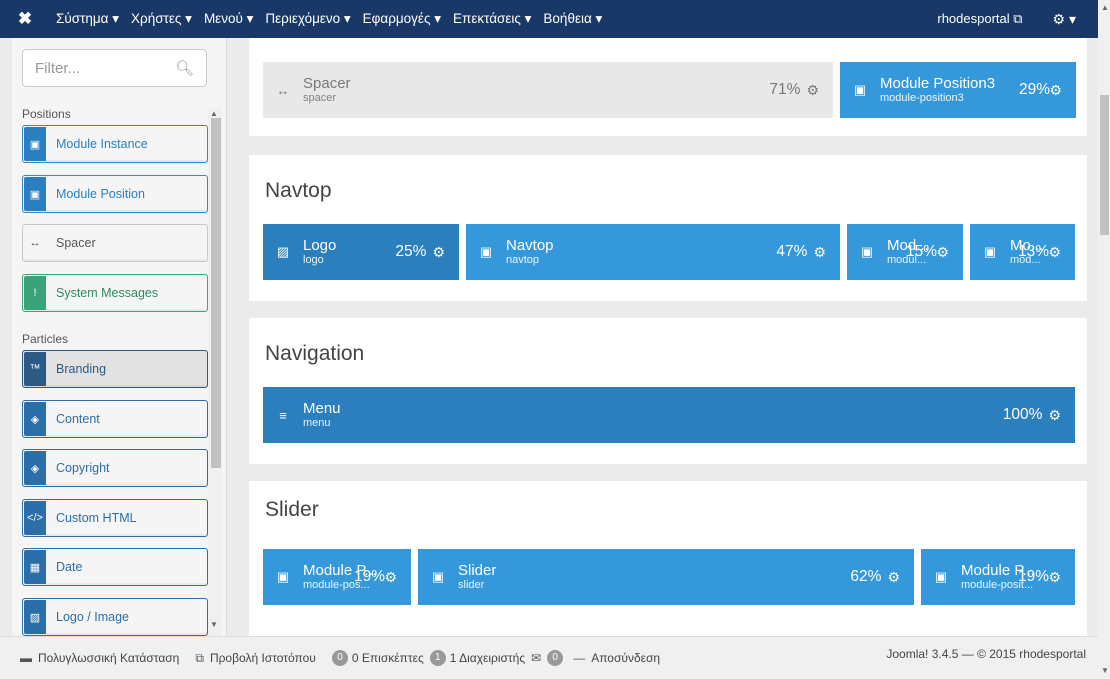 Image resolution: width=1110 pixels, height=679 pixels. I want to click on particle-label: Copyright, so click(83, 468).